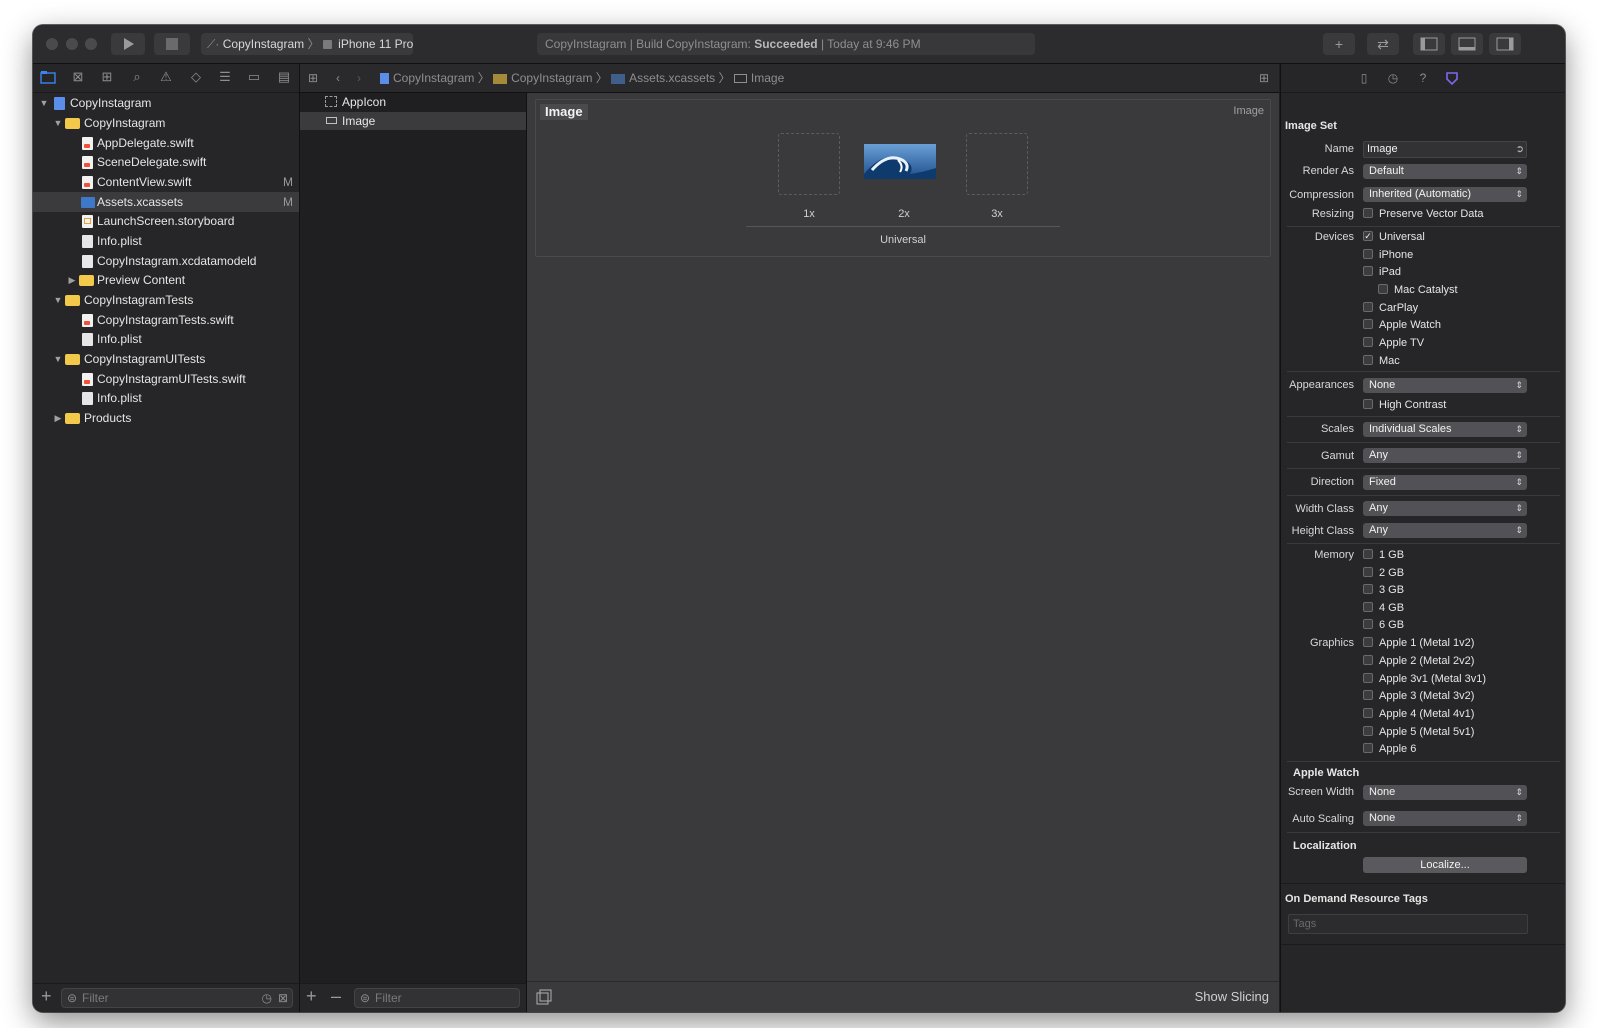 The height and width of the screenshot is (1028, 1598). Describe the element at coordinates (1390, 308) in the screenshot. I see `device-carplay-checkbox: CarPlay` at that location.